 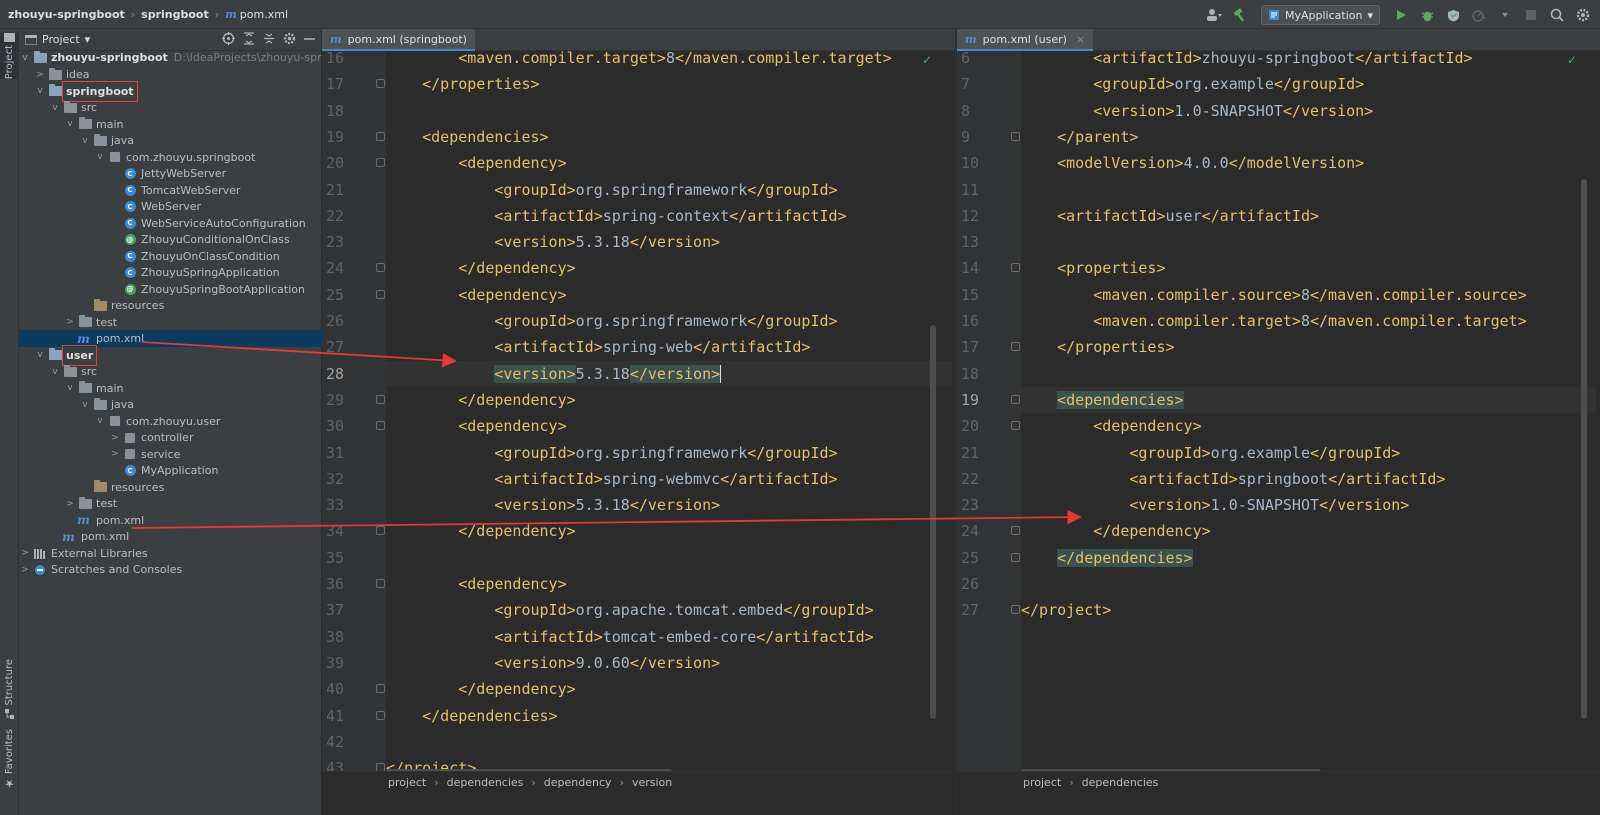 What do you see at coordinates (170, 569) in the screenshot?
I see `tree-row: > Scratches and Consoles` at bounding box center [170, 569].